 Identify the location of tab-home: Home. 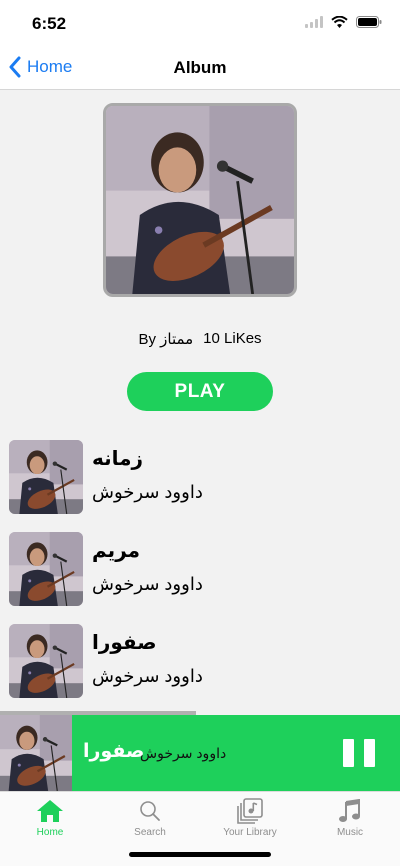
(50, 817).